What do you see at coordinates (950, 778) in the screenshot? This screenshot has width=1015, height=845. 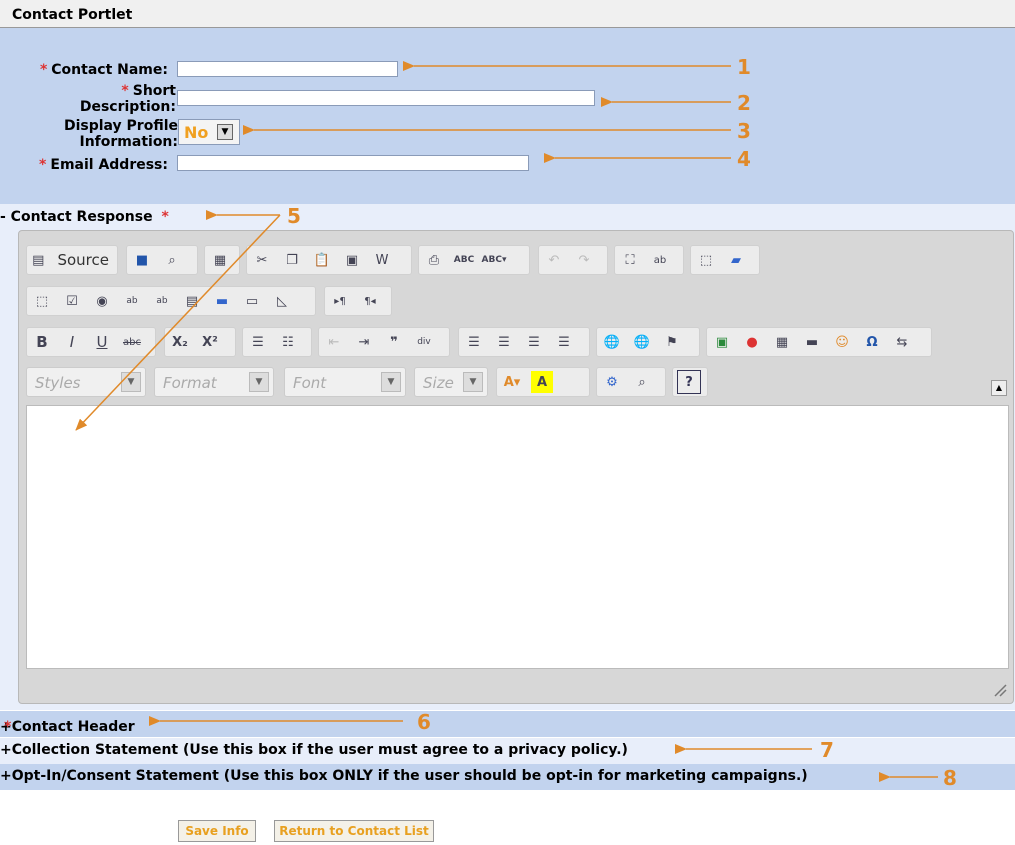 I see `annotation-number: 8` at bounding box center [950, 778].